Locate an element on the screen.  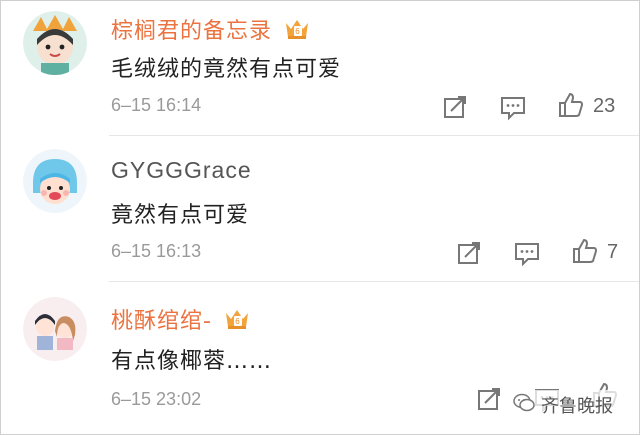
like-count: 23 is located at coordinates (604, 106).